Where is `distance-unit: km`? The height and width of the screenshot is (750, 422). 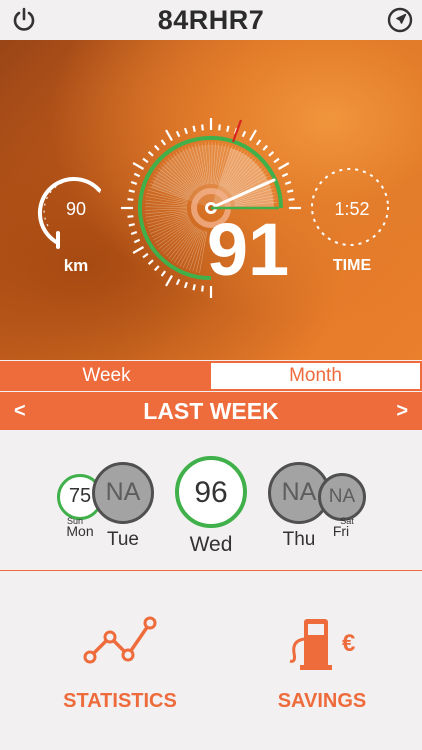
distance-unit: km is located at coordinates (76, 265).